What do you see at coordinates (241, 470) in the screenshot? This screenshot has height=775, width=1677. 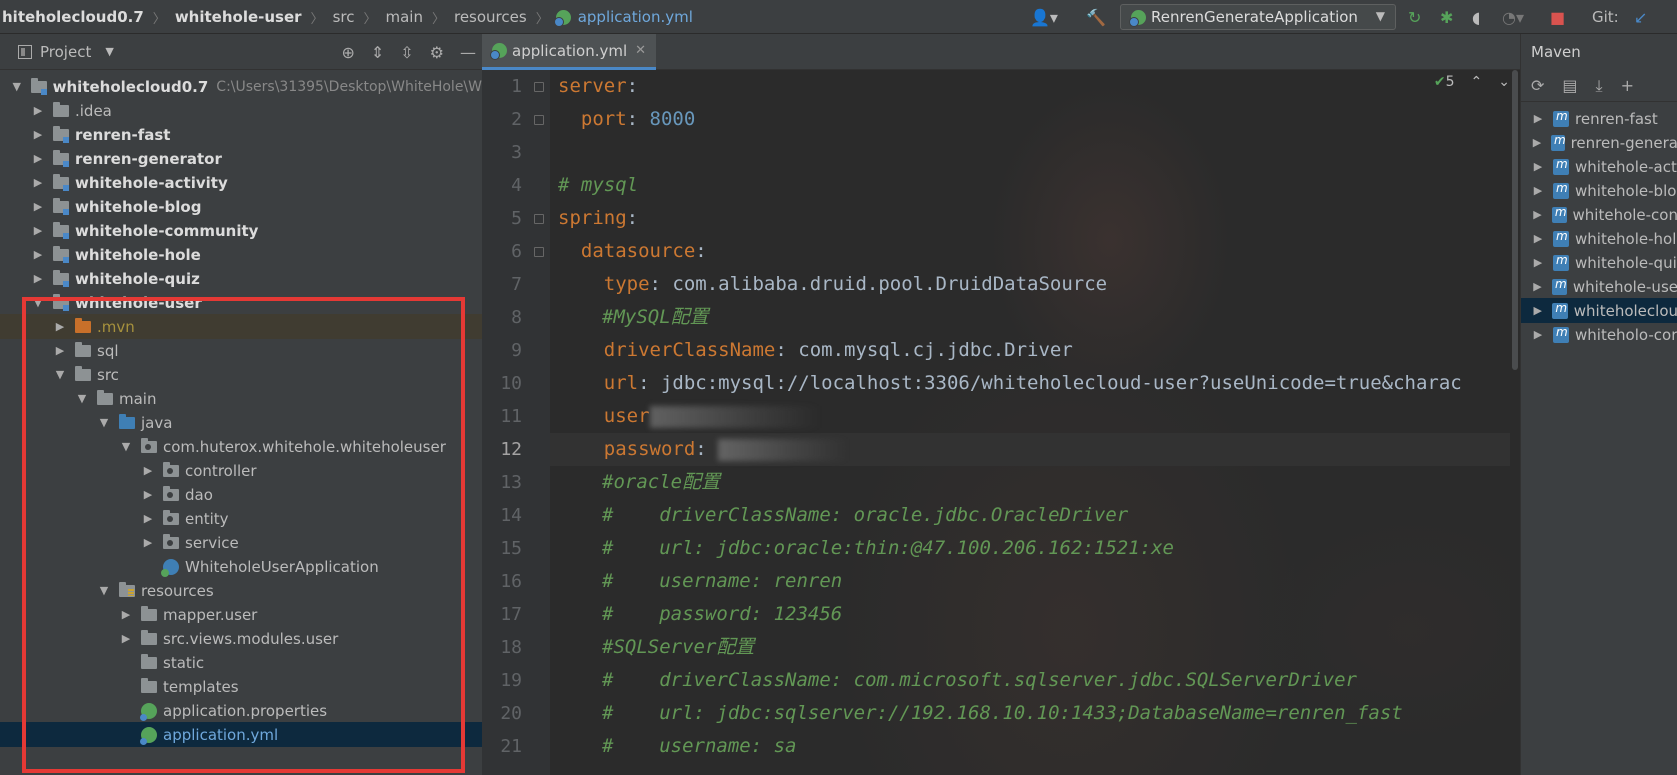 I see `tree-item-controller: ▶ controller` at bounding box center [241, 470].